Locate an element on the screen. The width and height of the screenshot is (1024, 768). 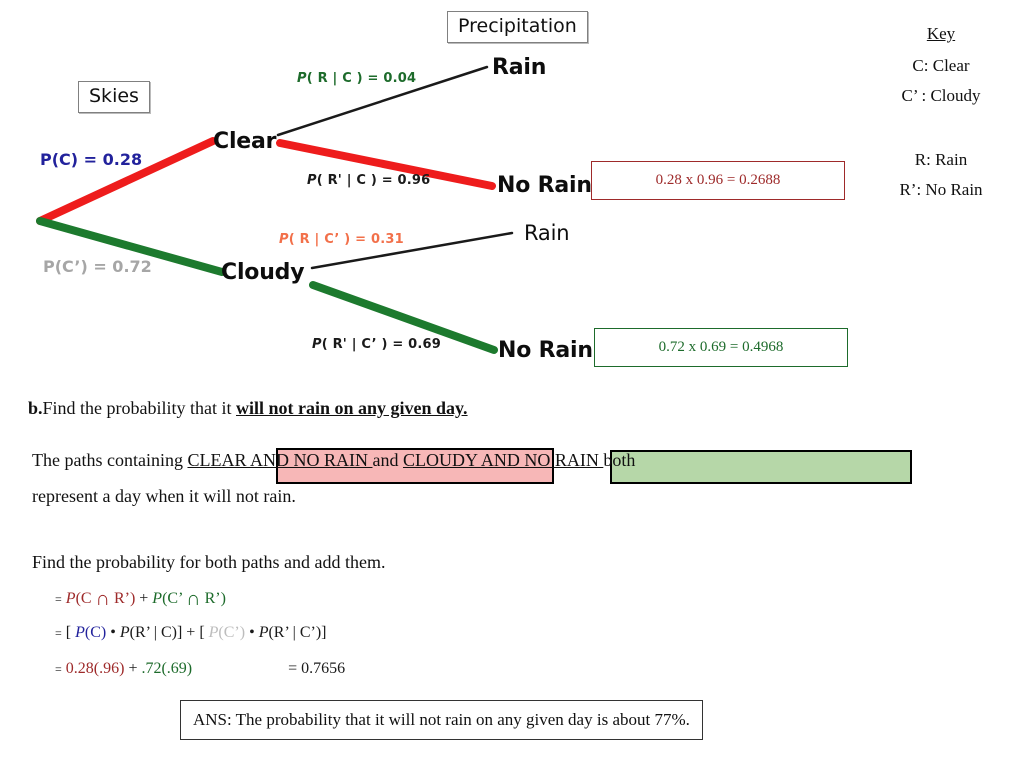
key-item-norain: R’: No Rain is located at coordinates (941, 189).